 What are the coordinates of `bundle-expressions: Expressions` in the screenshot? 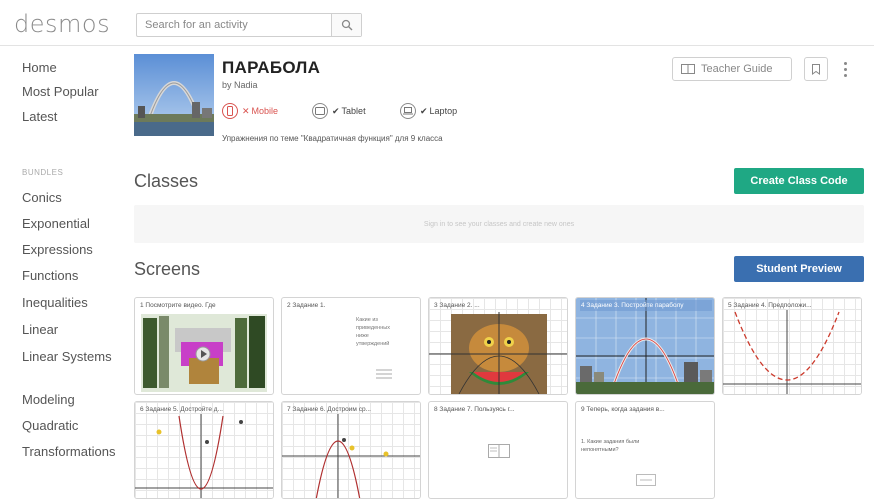 It's located at (57, 249).